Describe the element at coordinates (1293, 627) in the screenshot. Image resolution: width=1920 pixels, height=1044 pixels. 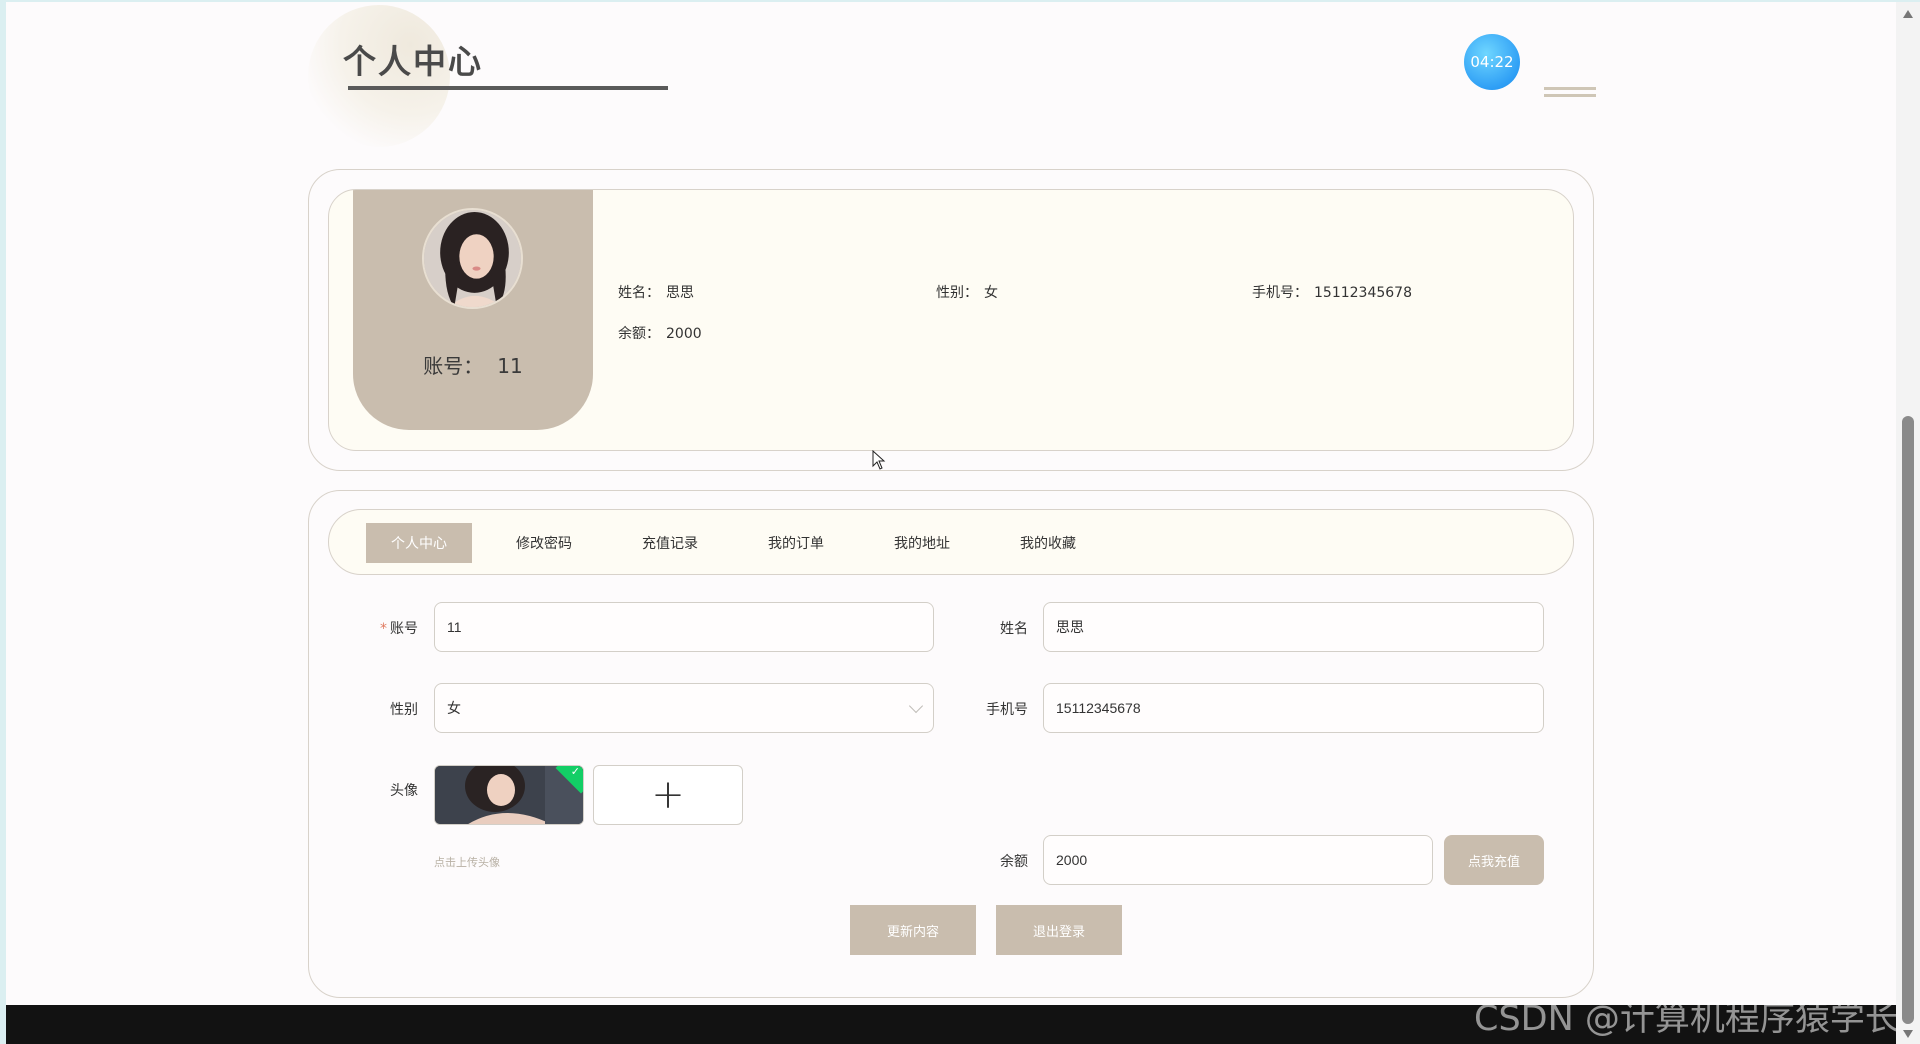
I see `name-field: 思思` at that location.